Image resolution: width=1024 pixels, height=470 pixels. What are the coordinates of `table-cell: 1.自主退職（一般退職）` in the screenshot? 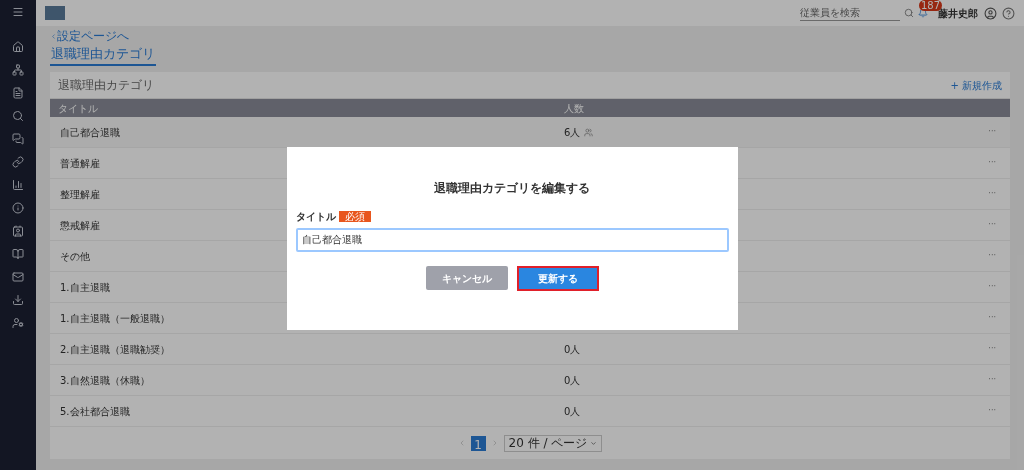 It's located at (115, 318).